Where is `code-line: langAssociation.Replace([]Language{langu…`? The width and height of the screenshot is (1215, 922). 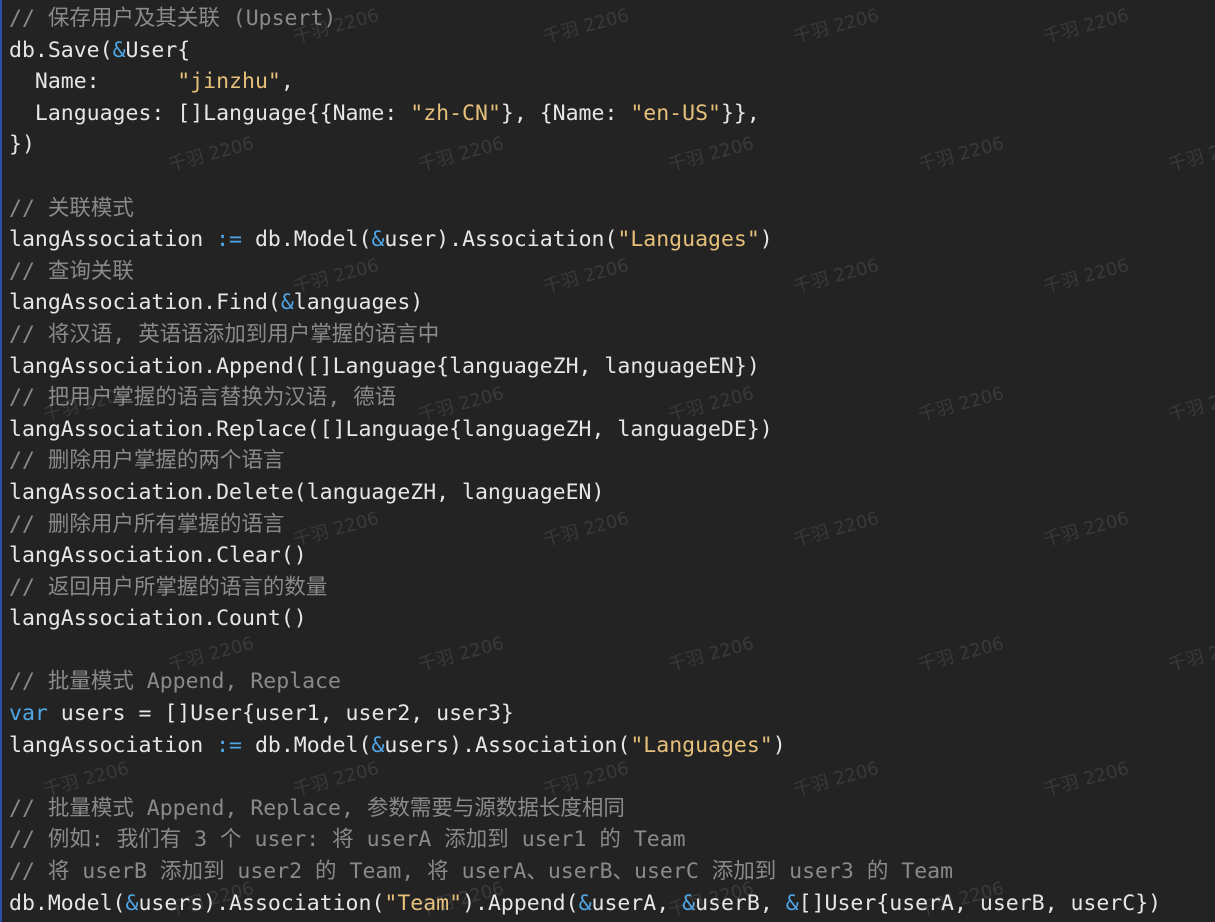
code-line: langAssociation.Replace([]Language{langu… is located at coordinates (585, 430).